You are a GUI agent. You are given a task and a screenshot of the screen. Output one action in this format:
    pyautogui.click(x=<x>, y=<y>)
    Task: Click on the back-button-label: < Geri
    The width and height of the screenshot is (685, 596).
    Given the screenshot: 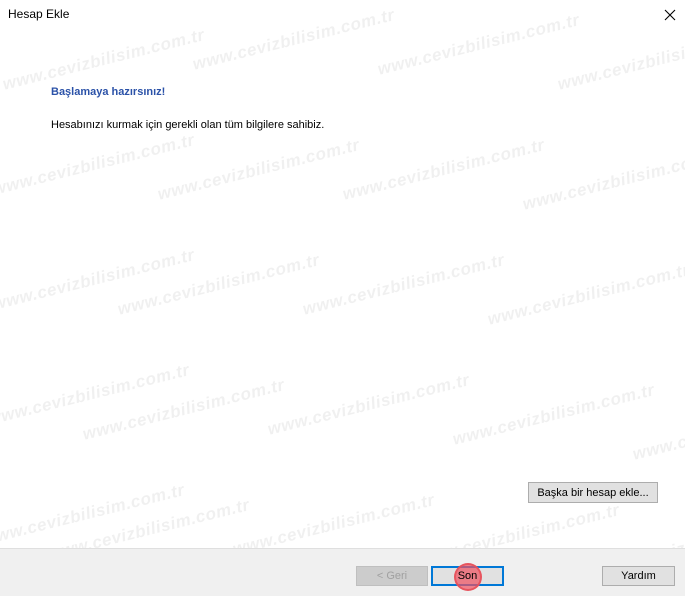 What is the action you would take?
    pyautogui.click(x=392, y=576)
    